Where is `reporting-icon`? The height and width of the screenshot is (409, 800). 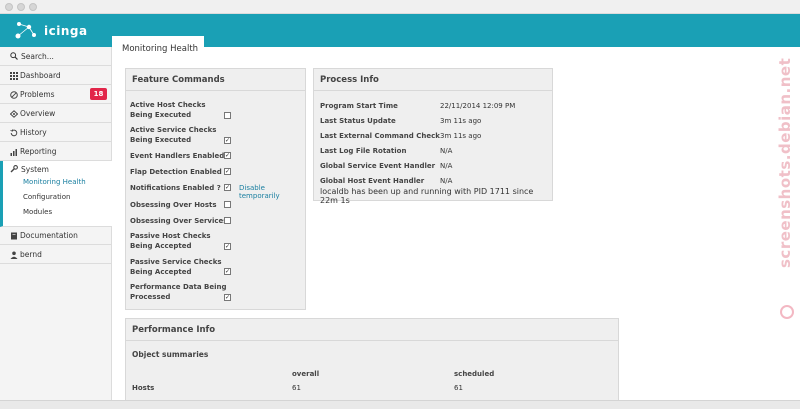
reporting-icon is located at coordinates (13, 152).